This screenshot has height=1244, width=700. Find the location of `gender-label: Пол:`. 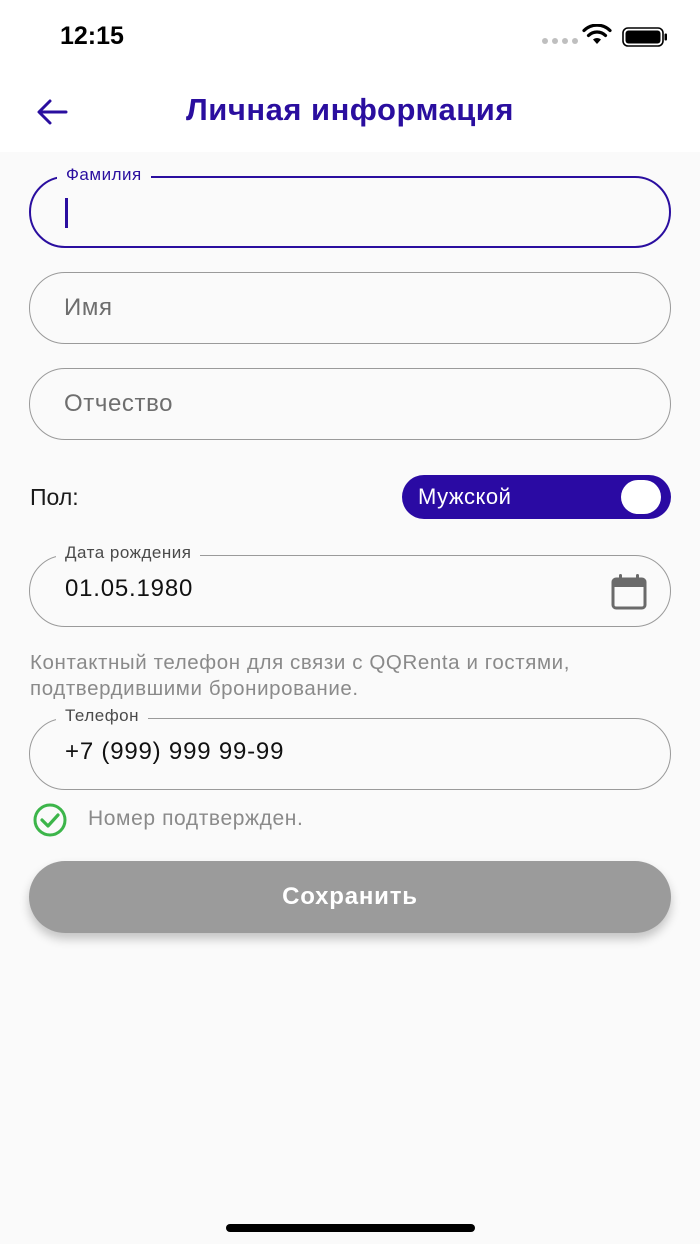

gender-label: Пол: is located at coordinates (54, 497).